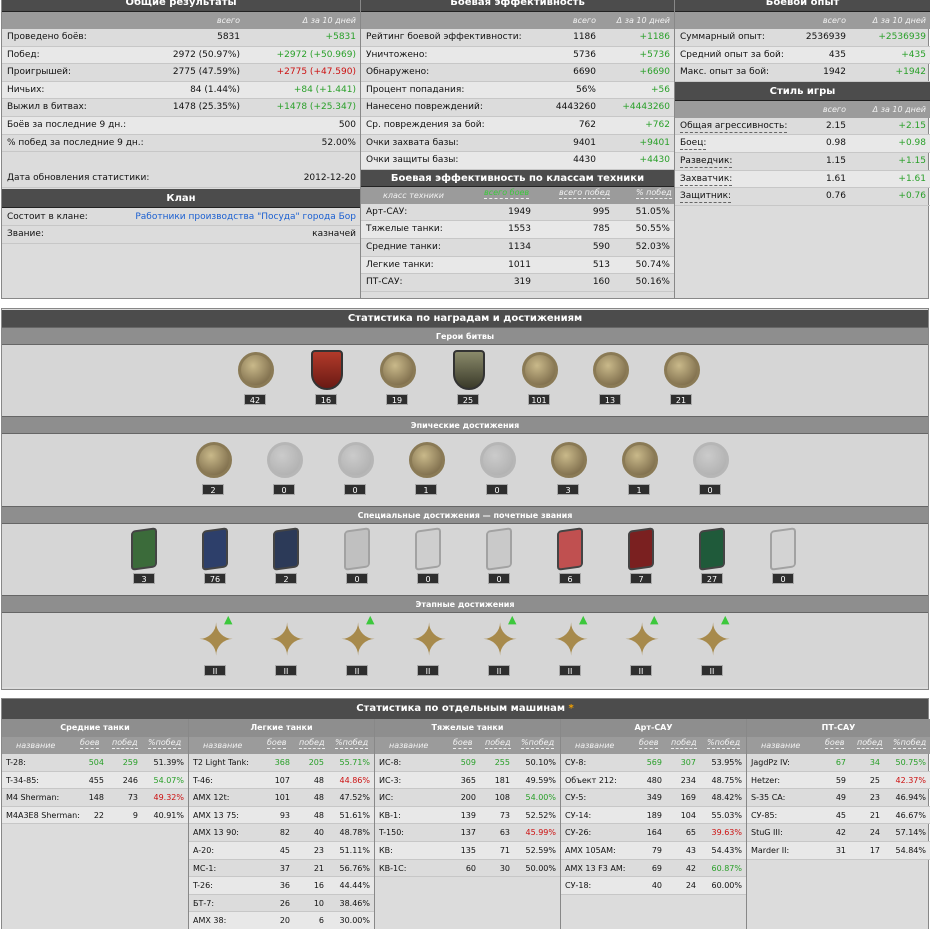  I want to click on row-label: Рейтинг боевой эффективности:, so click(444, 37).